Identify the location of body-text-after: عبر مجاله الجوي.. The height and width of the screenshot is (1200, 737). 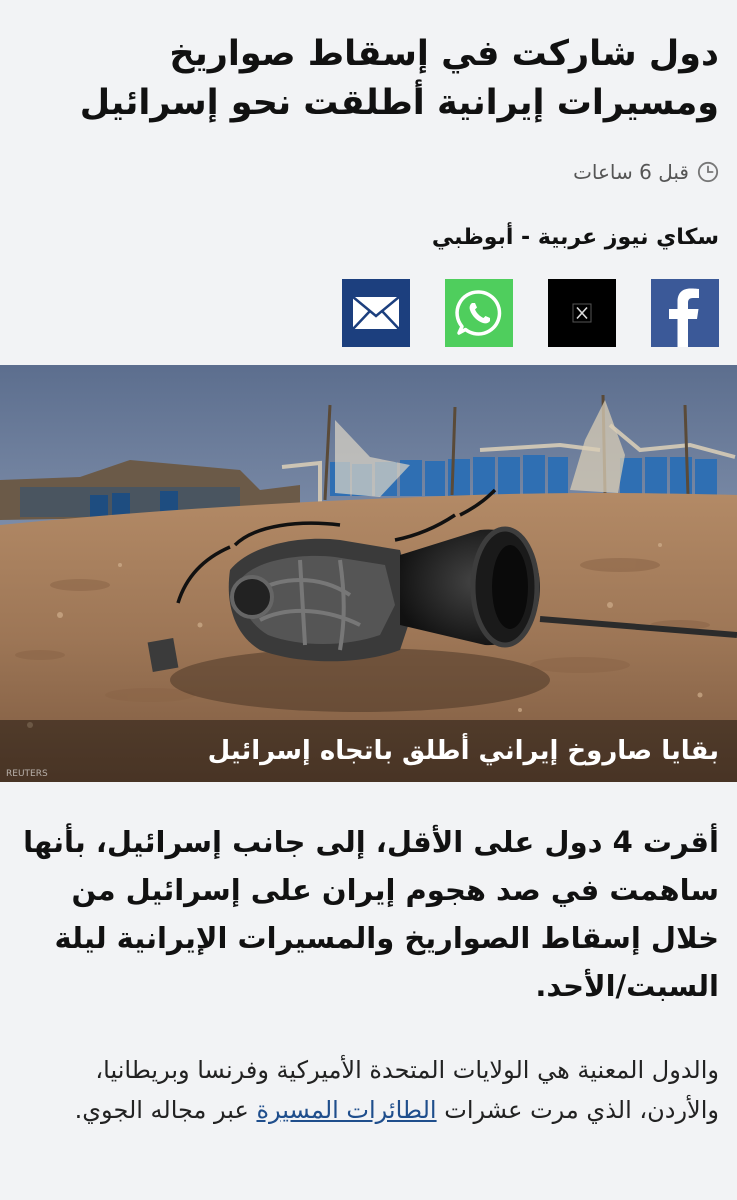
(165, 1110).